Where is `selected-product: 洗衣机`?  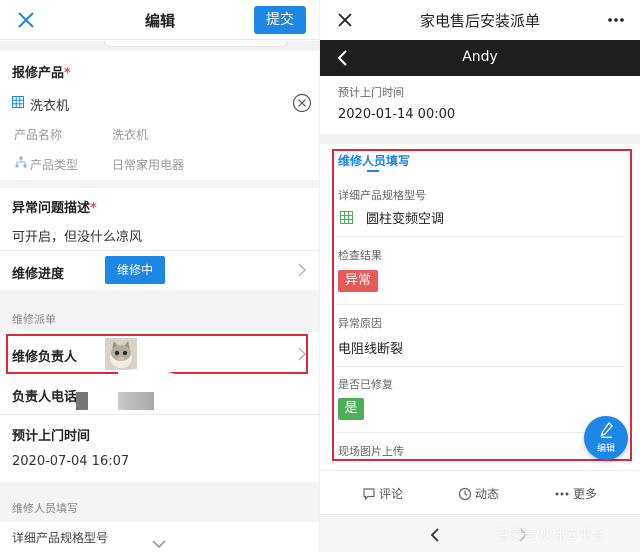 selected-product: 洗衣机 is located at coordinates (49, 104).